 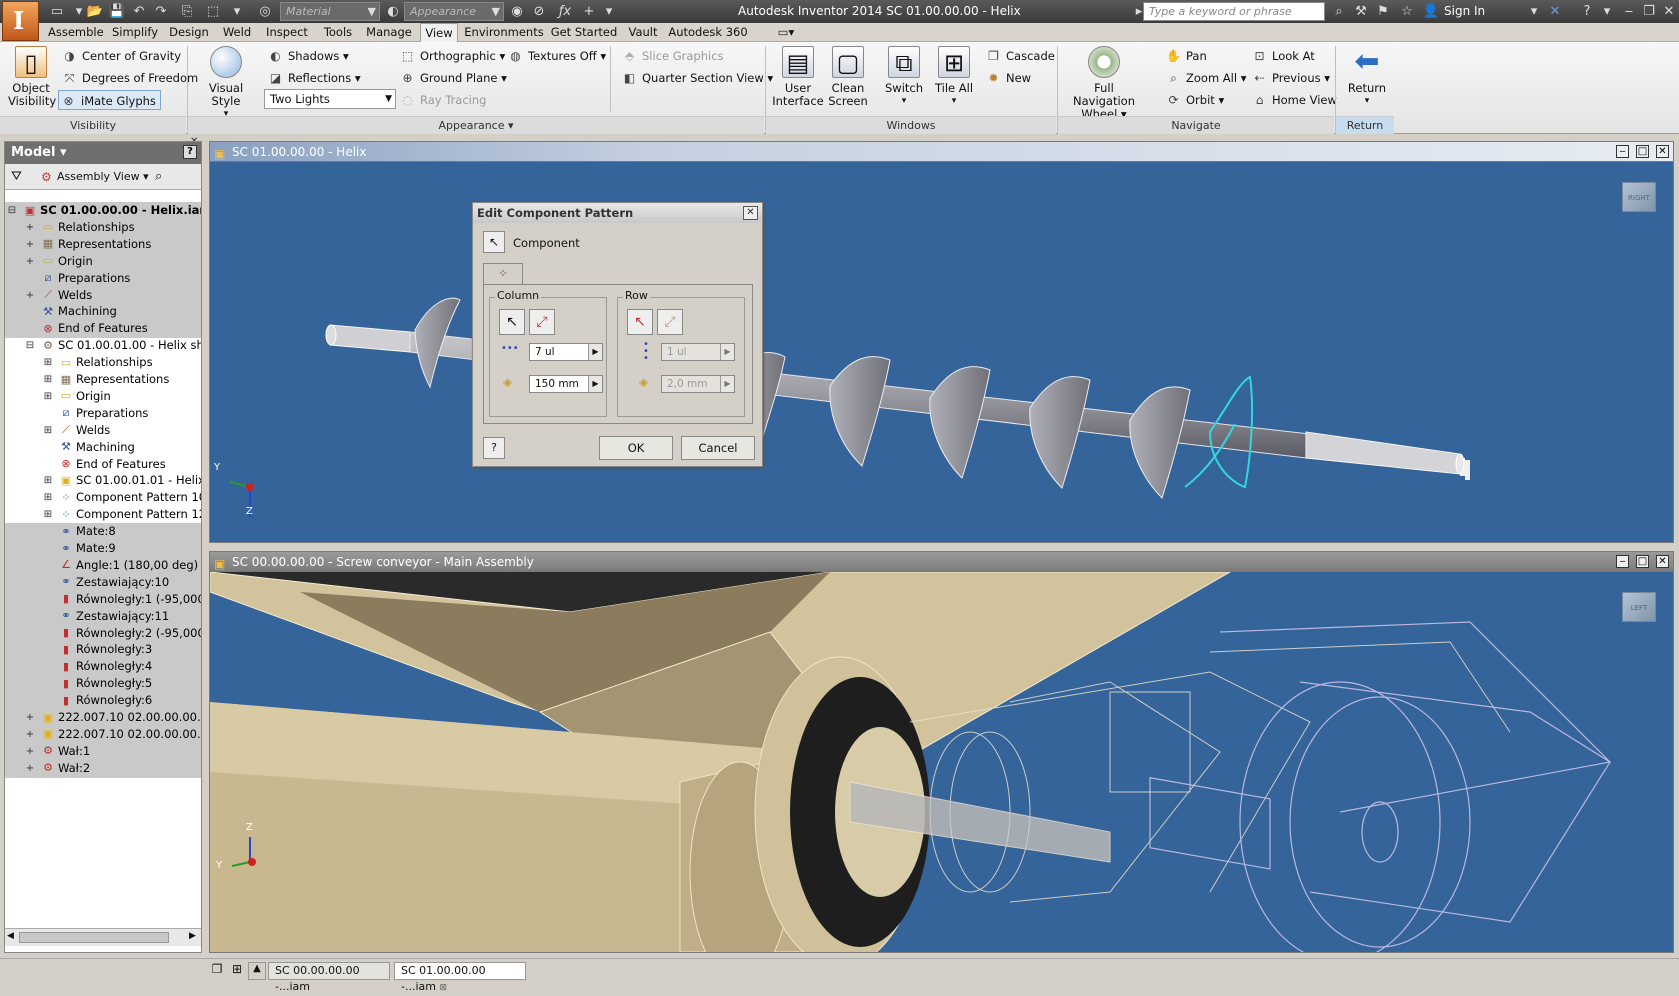 What do you see at coordinates (76, 32) in the screenshot?
I see `tab-assemble: Assemble` at bounding box center [76, 32].